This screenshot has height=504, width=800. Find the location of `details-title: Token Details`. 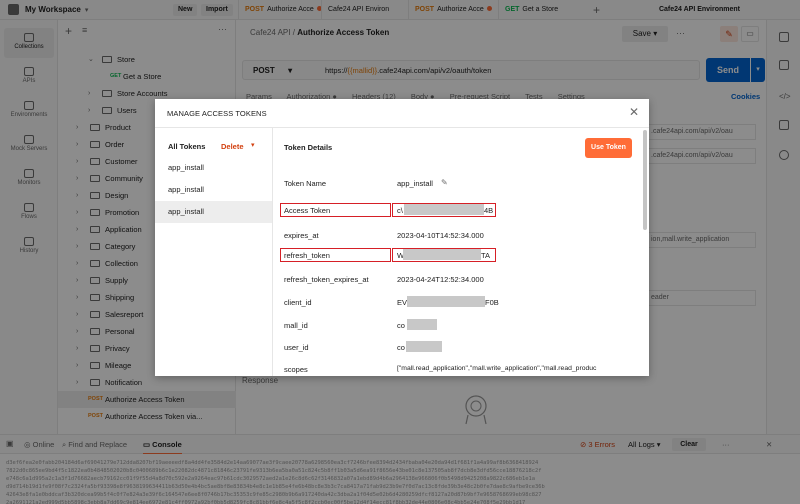

details-title: Token Details is located at coordinates (308, 147).